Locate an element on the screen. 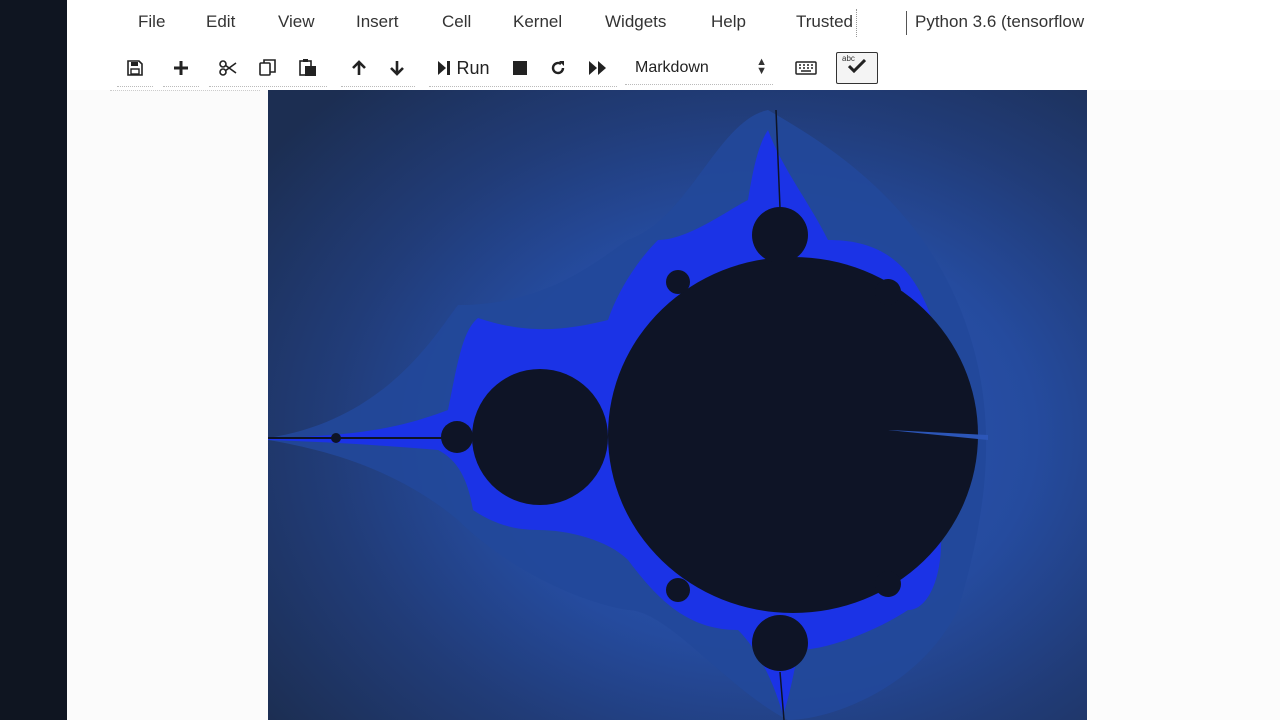 The height and width of the screenshot is (720, 1280). cut-icon is located at coordinates (228, 68).